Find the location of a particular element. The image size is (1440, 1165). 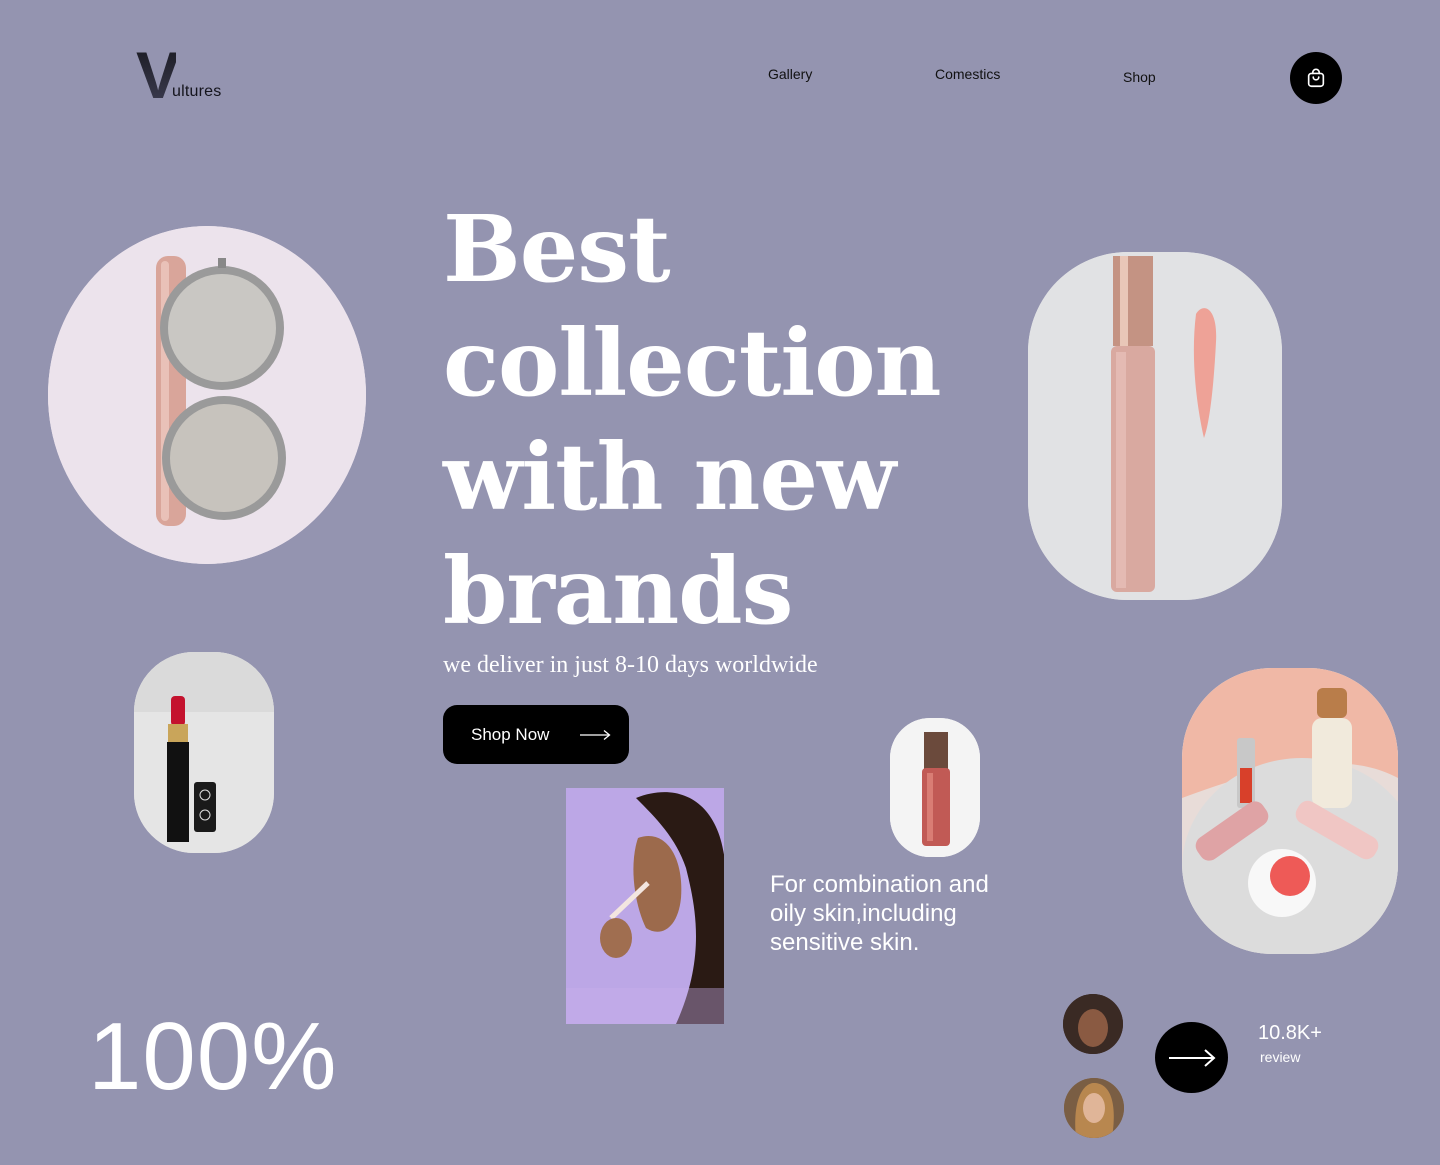

qream-bottle-image is located at coordinates (935, 787).